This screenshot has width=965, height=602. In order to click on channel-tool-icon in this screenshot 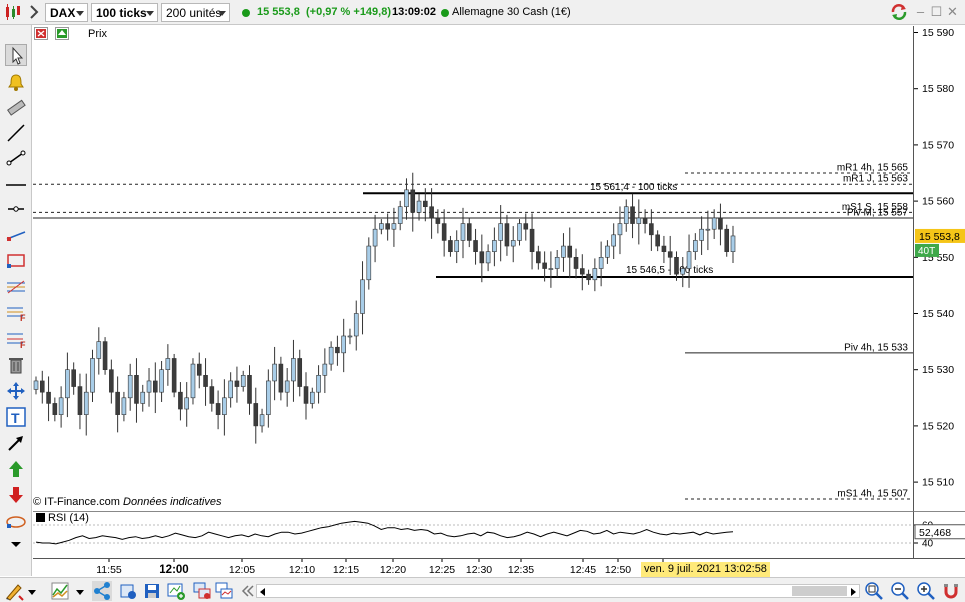, I will do `click(16, 235)`.